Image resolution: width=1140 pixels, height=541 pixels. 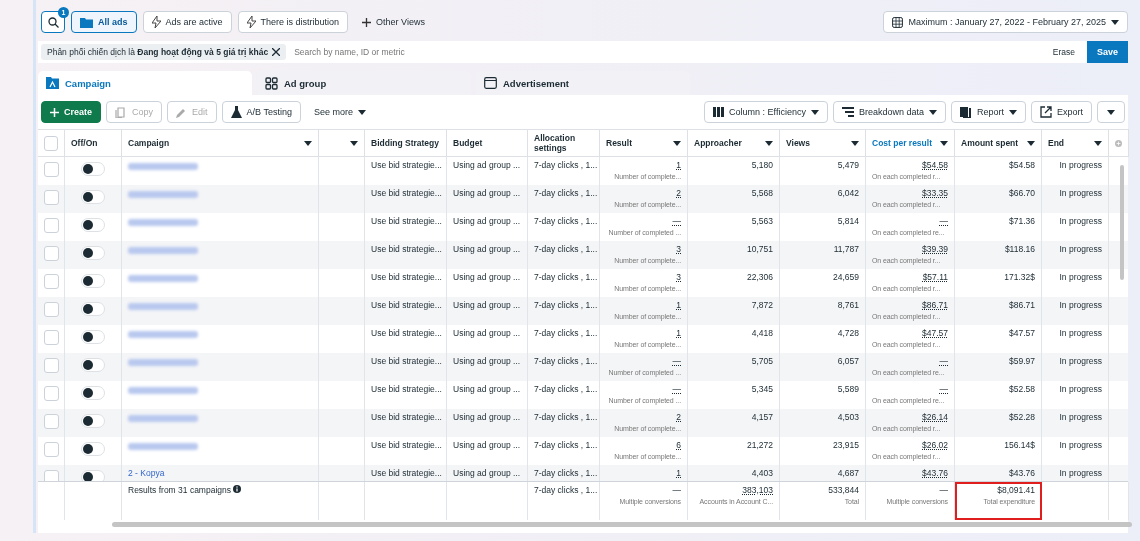 What do you see at coordinates (182, 112) in the screenshot?
I see `pencil-icon` at bounding box center [182, 112].